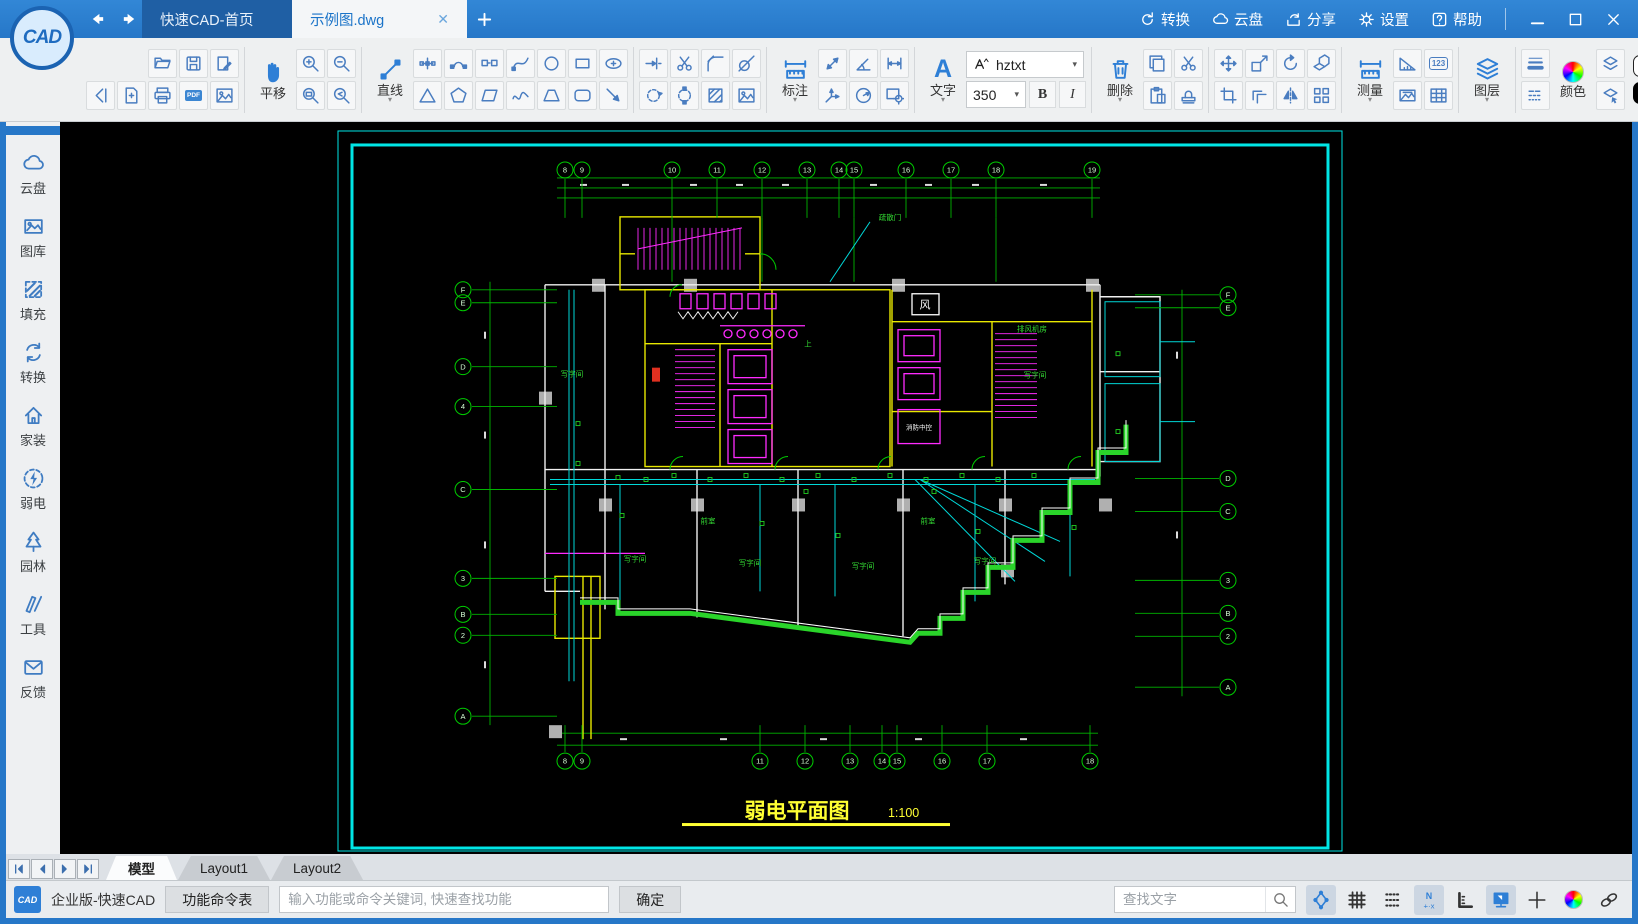  Describe the element at coordinates (1321, 63) in the screenshot. I see `3d-view-tool` at that location.